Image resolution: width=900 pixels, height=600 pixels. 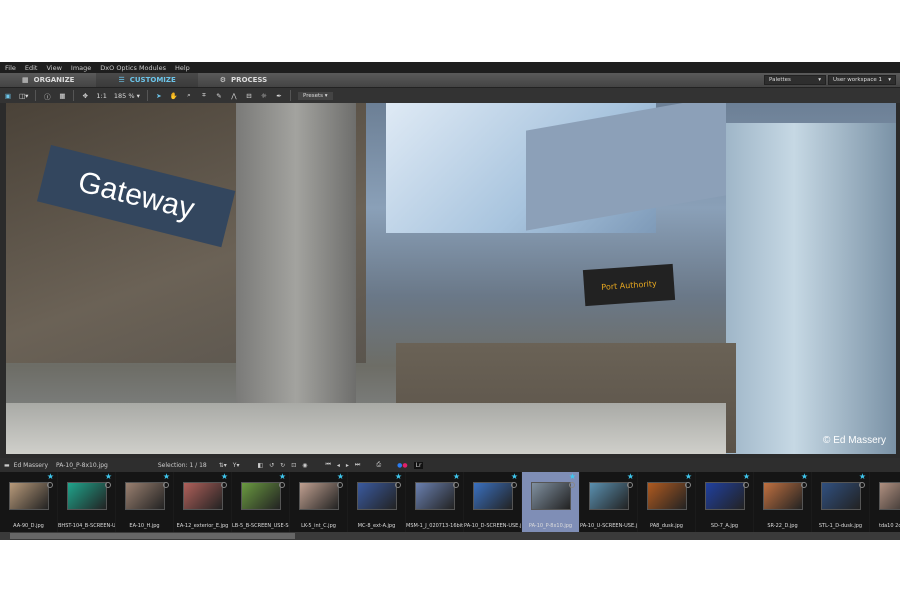 What do you see at coordinates (31, 68) in the screenshot?
I see `menu-edit: Edit` at bounding box center [31, 68].